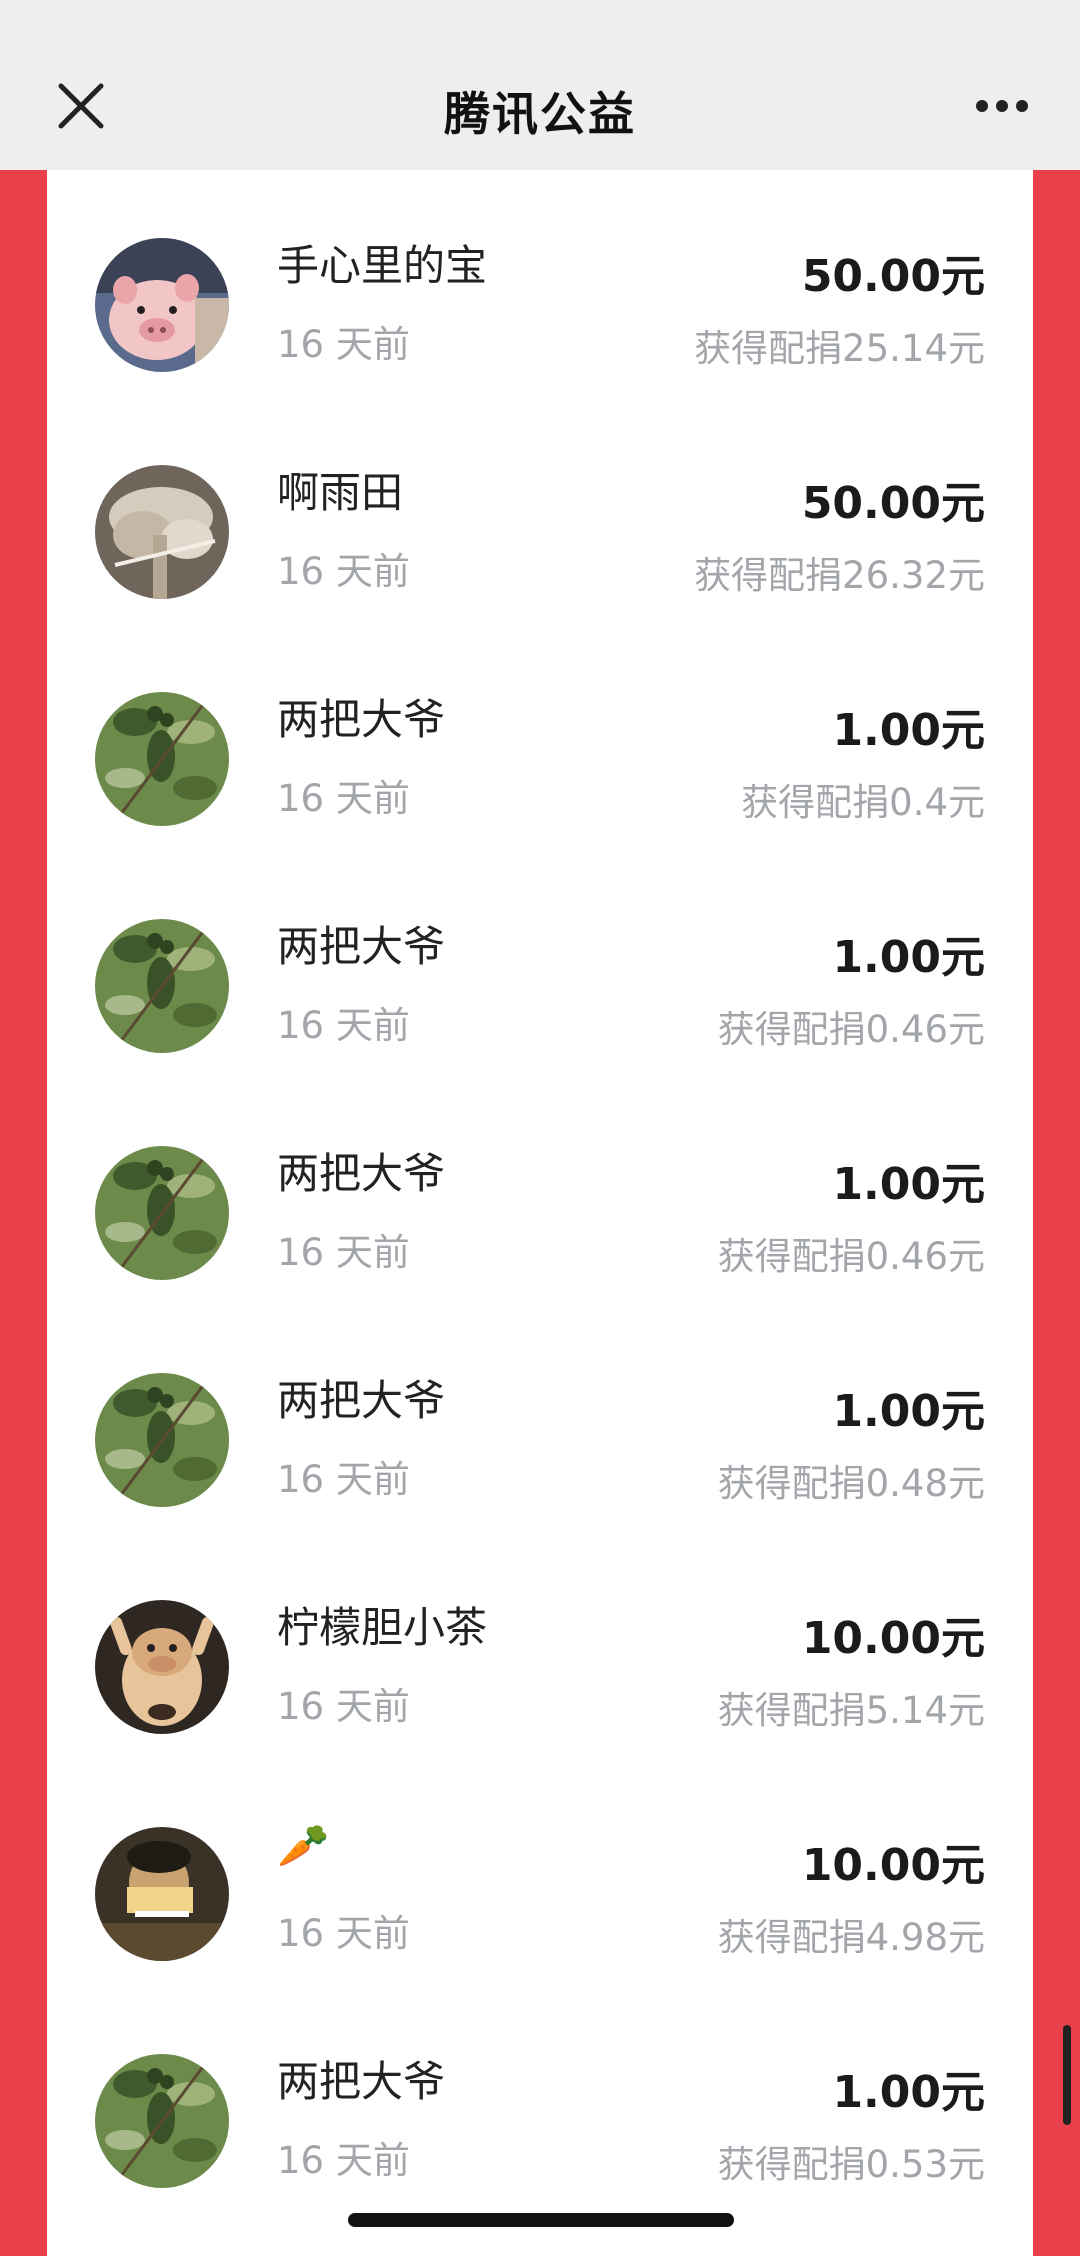 The width and height of the screenshot is (1080, 2256). Describe the element at coordinates (1067, 2075) in the screenshot. I see `scrollbar` at that location.